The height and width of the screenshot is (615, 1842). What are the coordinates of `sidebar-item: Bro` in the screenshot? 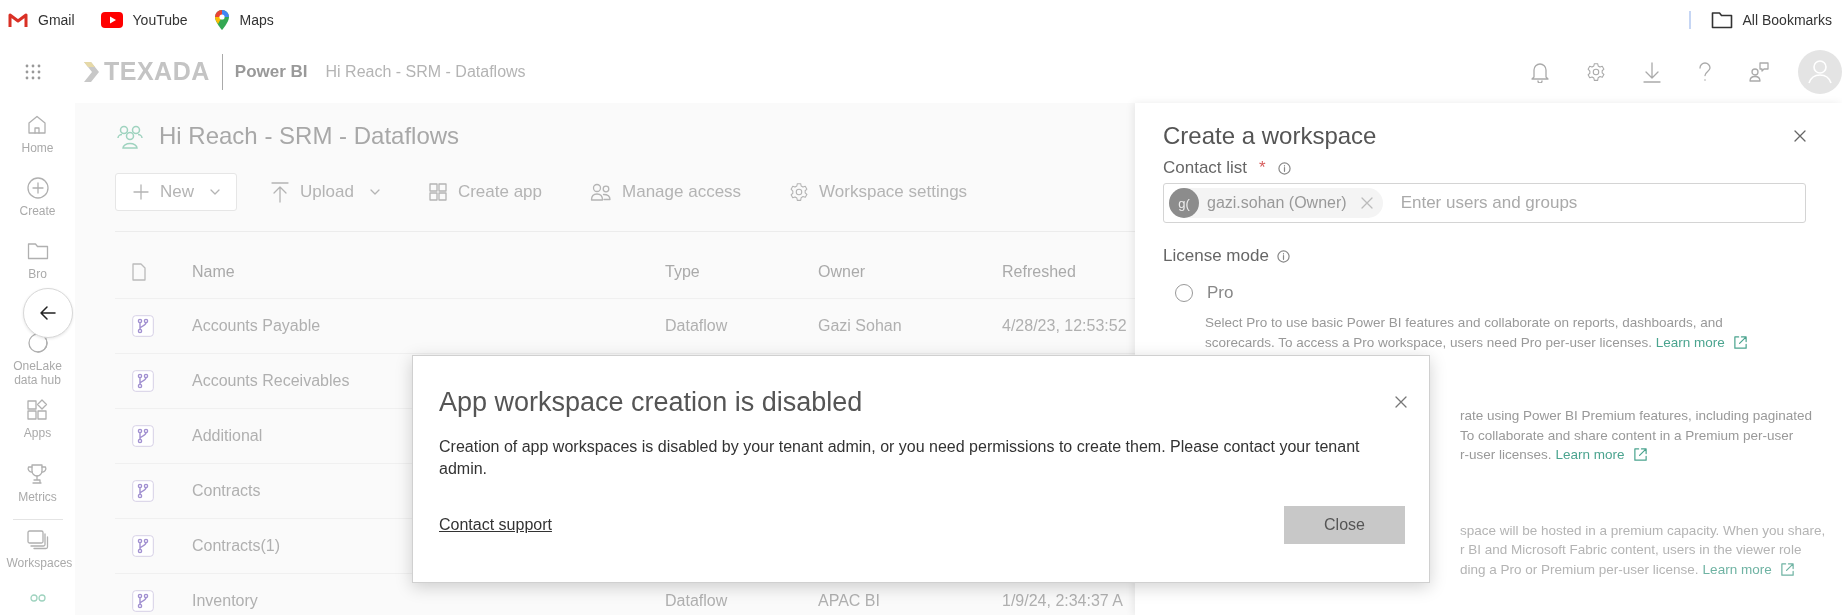 It's located at (37, 274).